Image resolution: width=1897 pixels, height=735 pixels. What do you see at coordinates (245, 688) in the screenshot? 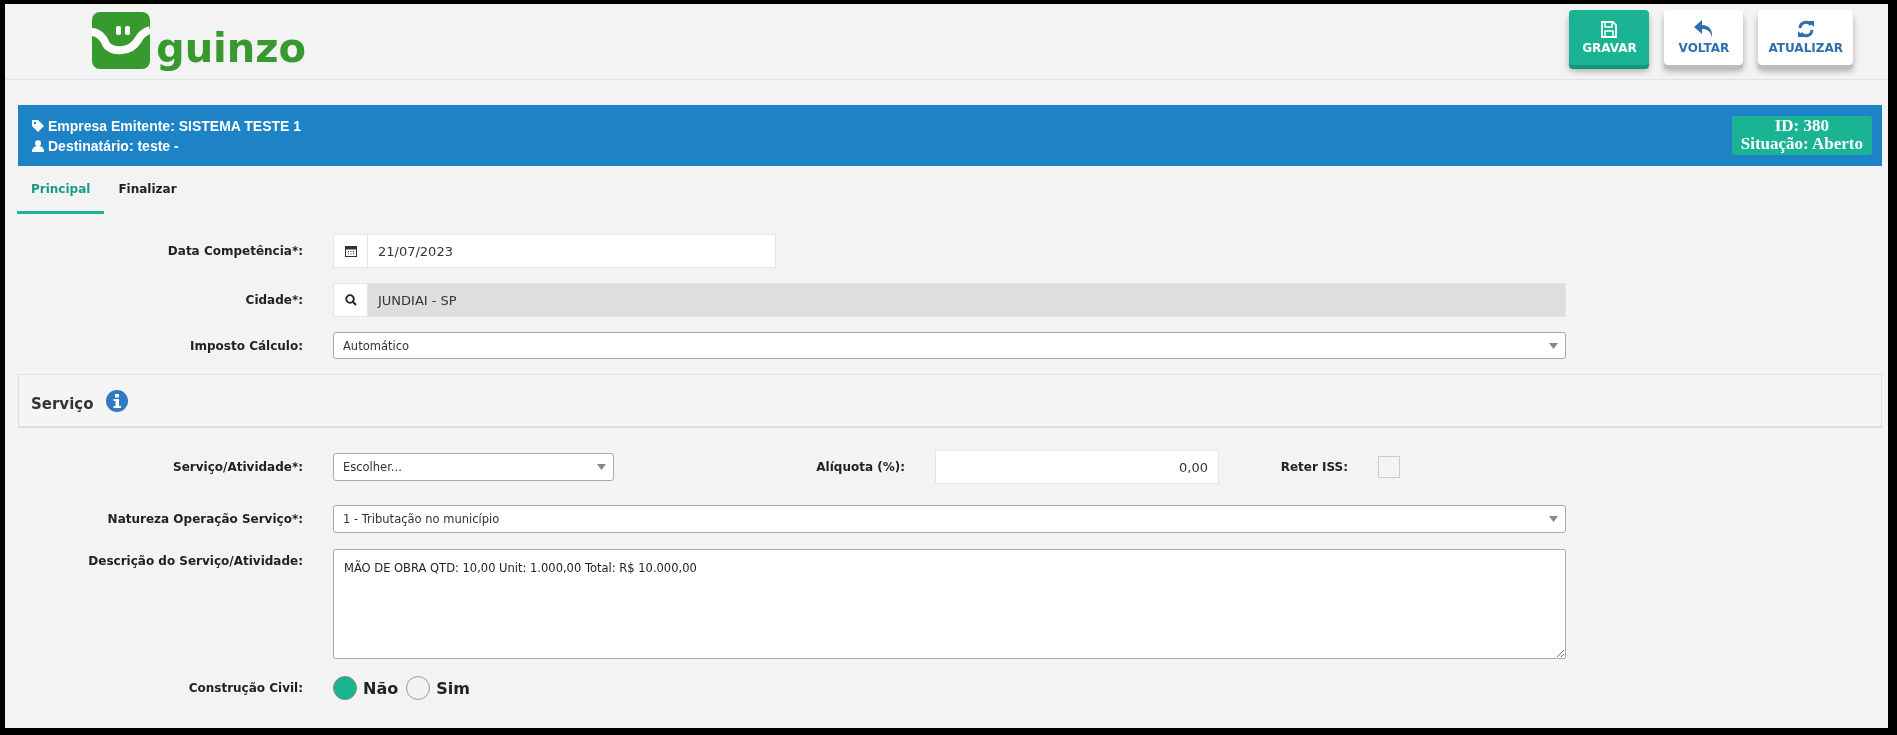
I see `field-label: Construção Civil:` at bounding box center [245, 688].